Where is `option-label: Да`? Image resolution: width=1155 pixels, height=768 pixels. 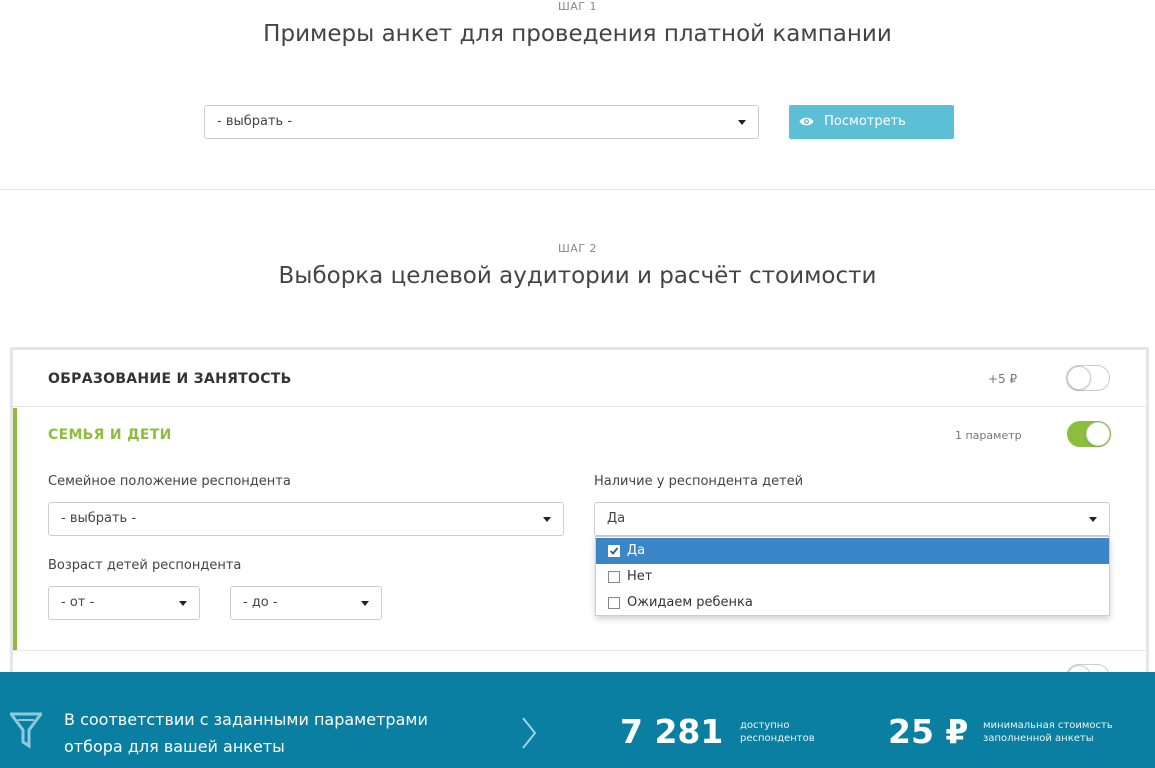 option-label: Да is located at coordinates (636, 550).